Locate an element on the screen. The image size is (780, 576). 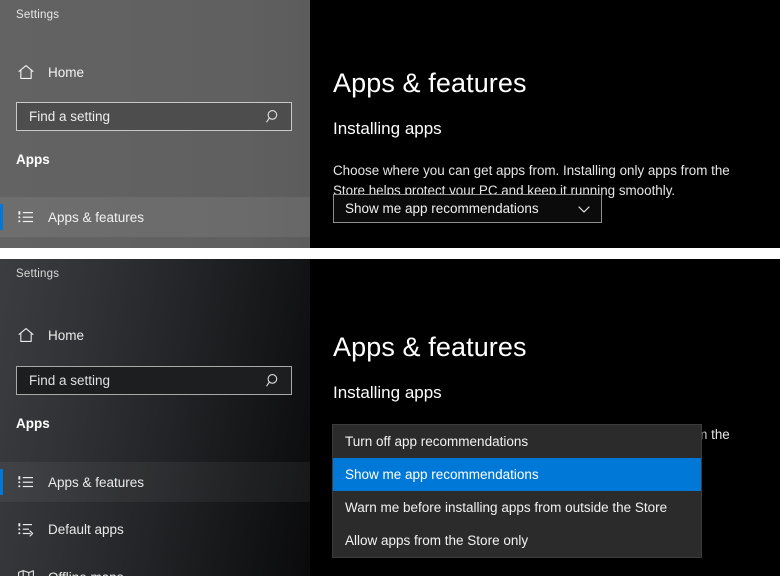
dropdown-option is located at coordinates (517, 557).